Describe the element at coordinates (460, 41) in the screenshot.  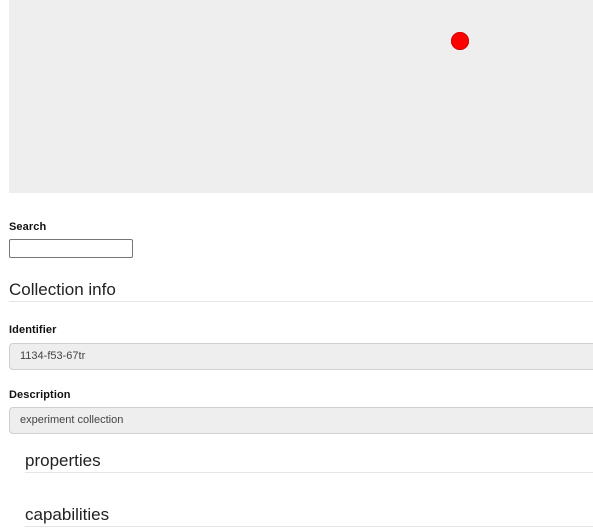
I see `map-marker` at that location.